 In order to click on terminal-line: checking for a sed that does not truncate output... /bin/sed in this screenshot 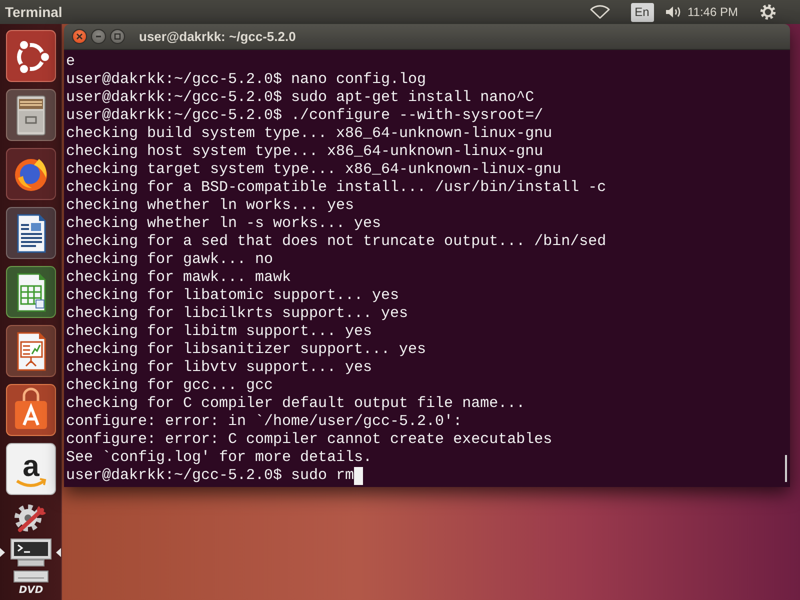, I will do `click(336, 242)`.